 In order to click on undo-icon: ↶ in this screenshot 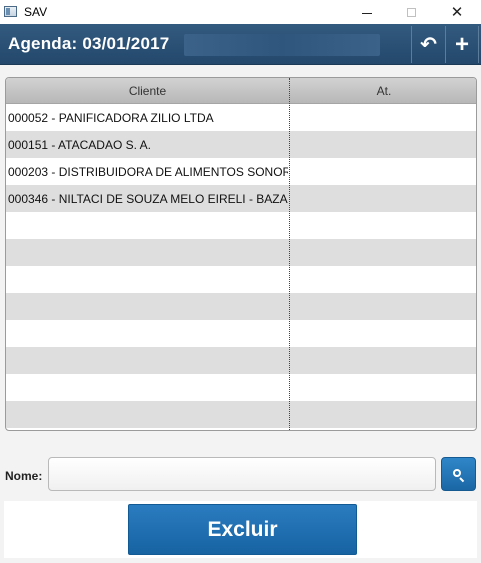, I will do `click(428, 45)`.